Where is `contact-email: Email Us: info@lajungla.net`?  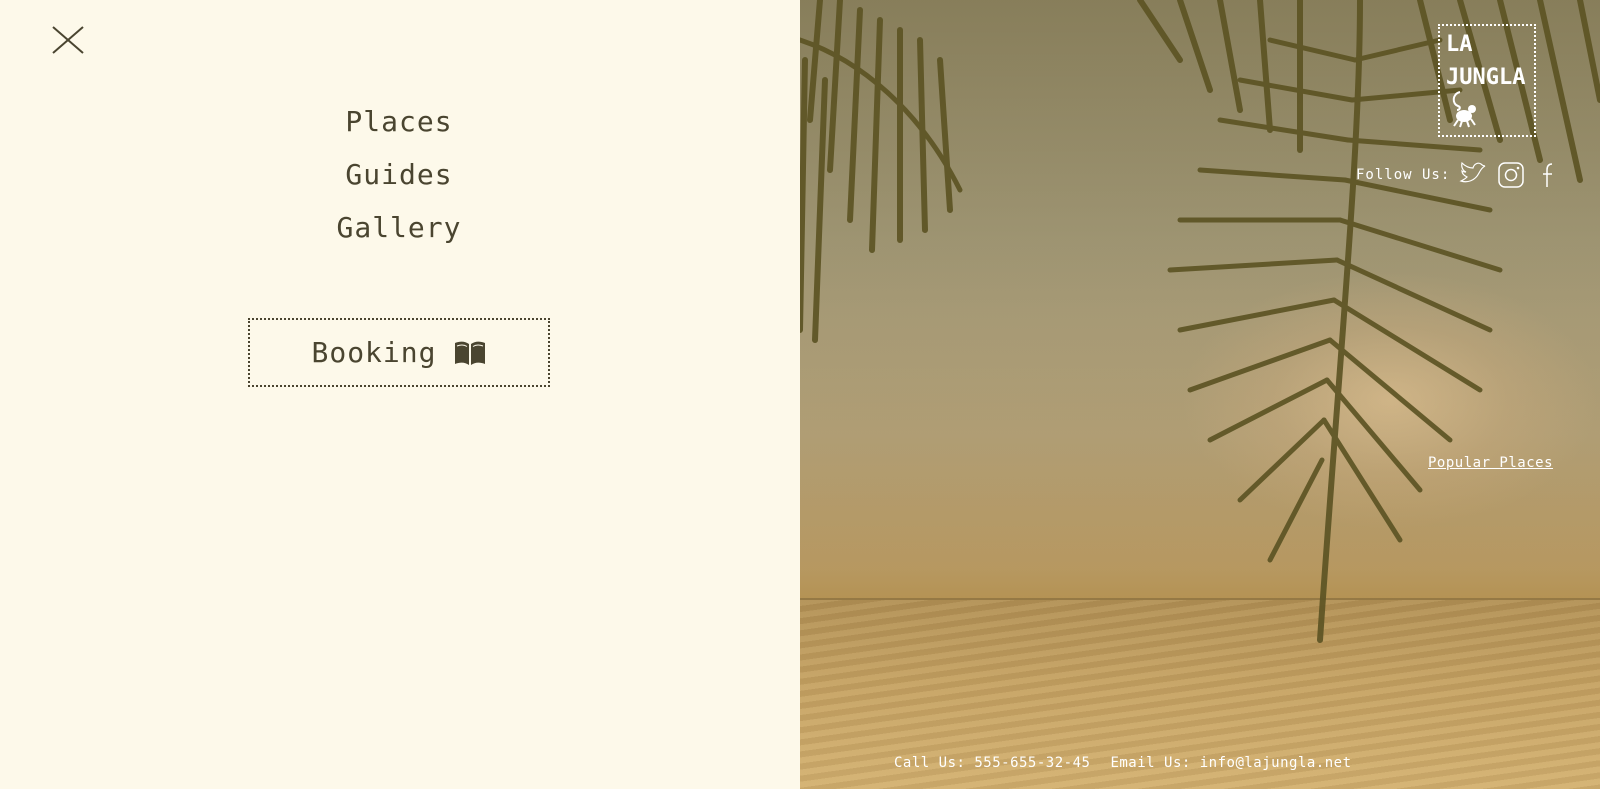 contact-email: Email Us: info@lajungla.net is located at coordinates (1230, 763).